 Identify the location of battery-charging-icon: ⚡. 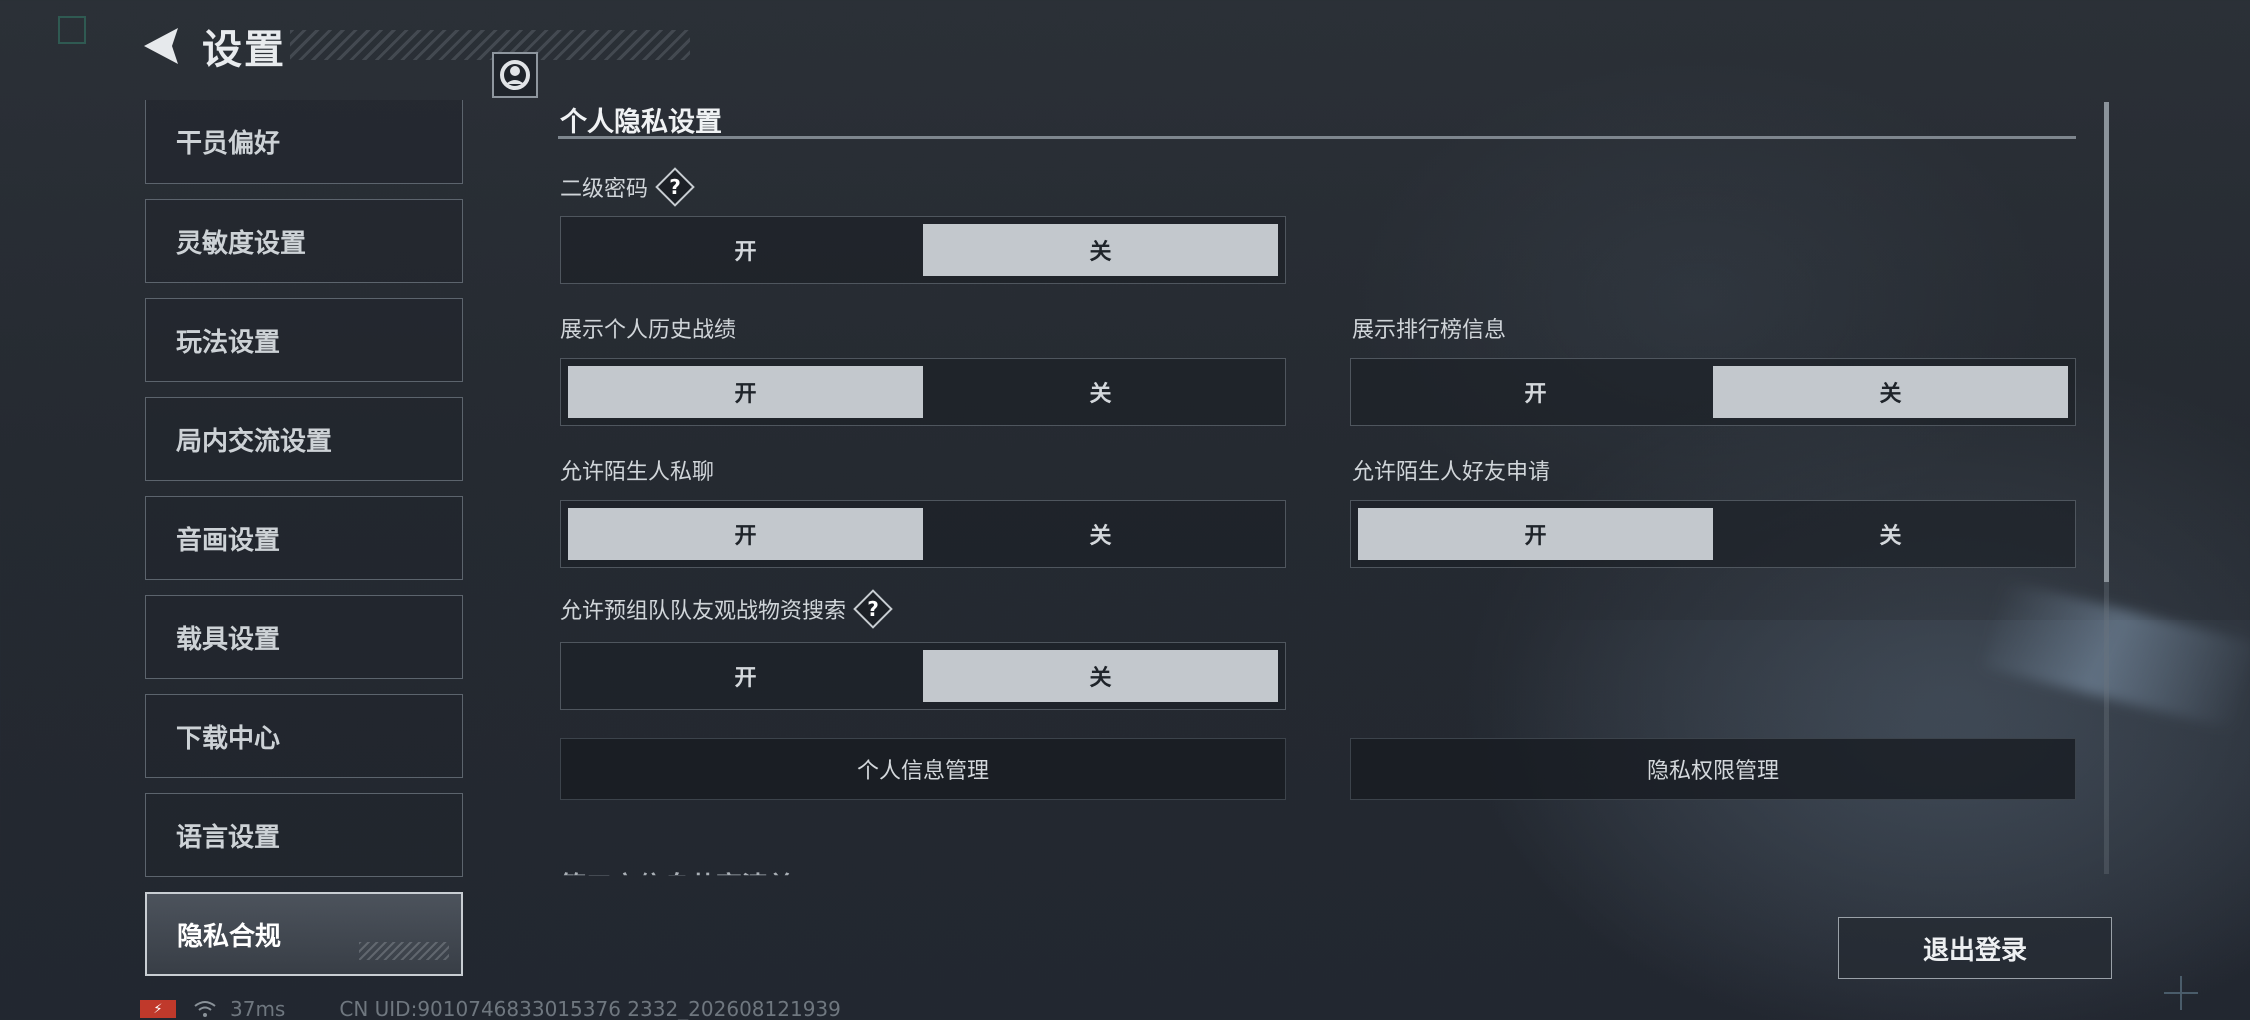
(158, 1009).